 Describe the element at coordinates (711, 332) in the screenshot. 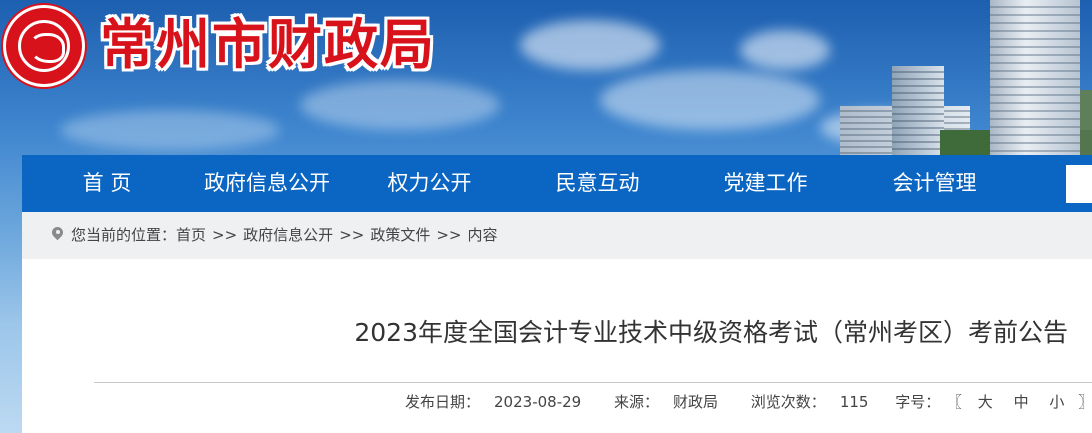

I see `article-title: 2023年度全国会计专业技术中级资格考试（常州考区）考前公告` at that location.